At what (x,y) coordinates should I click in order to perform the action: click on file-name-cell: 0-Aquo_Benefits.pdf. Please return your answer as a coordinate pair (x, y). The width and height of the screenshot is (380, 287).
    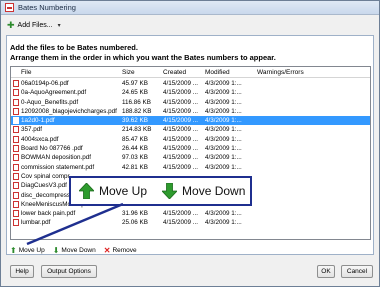
    Looking at the image, I should click on (50, 102).